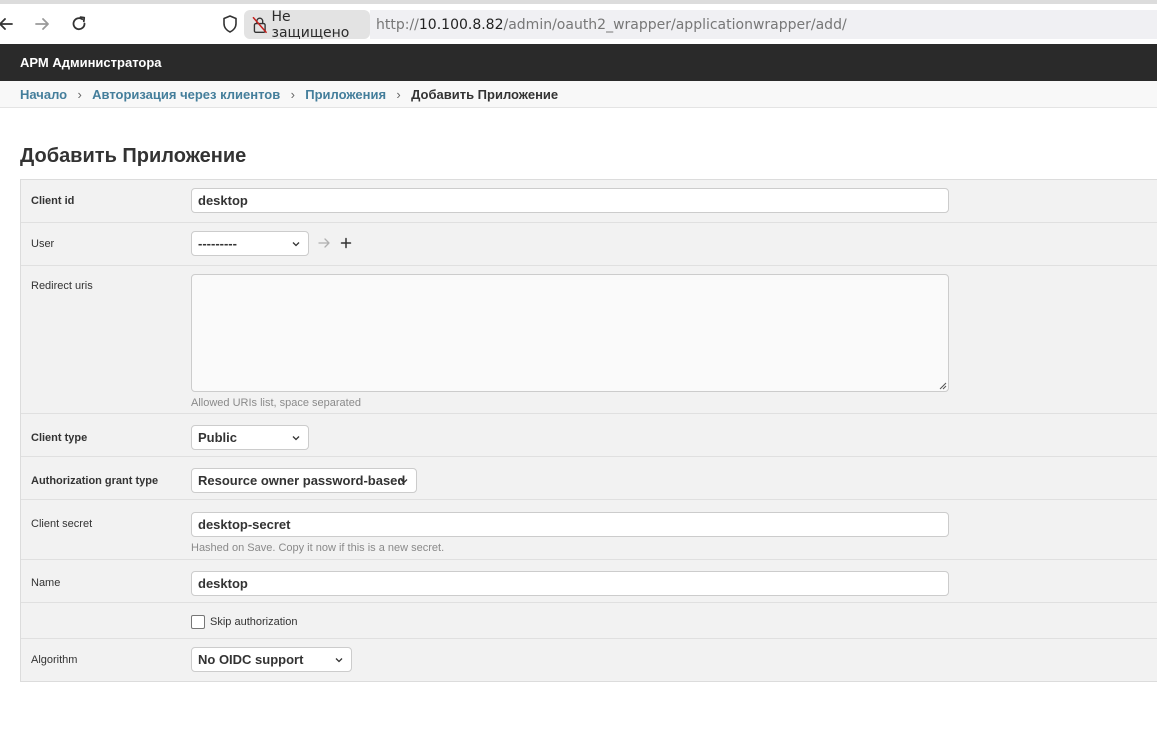 This screenshot has height=755, width=1157. Describe the element at coordinates (62, 524) in the screenshot. I see `client-secret-label: Client secret` at that location.